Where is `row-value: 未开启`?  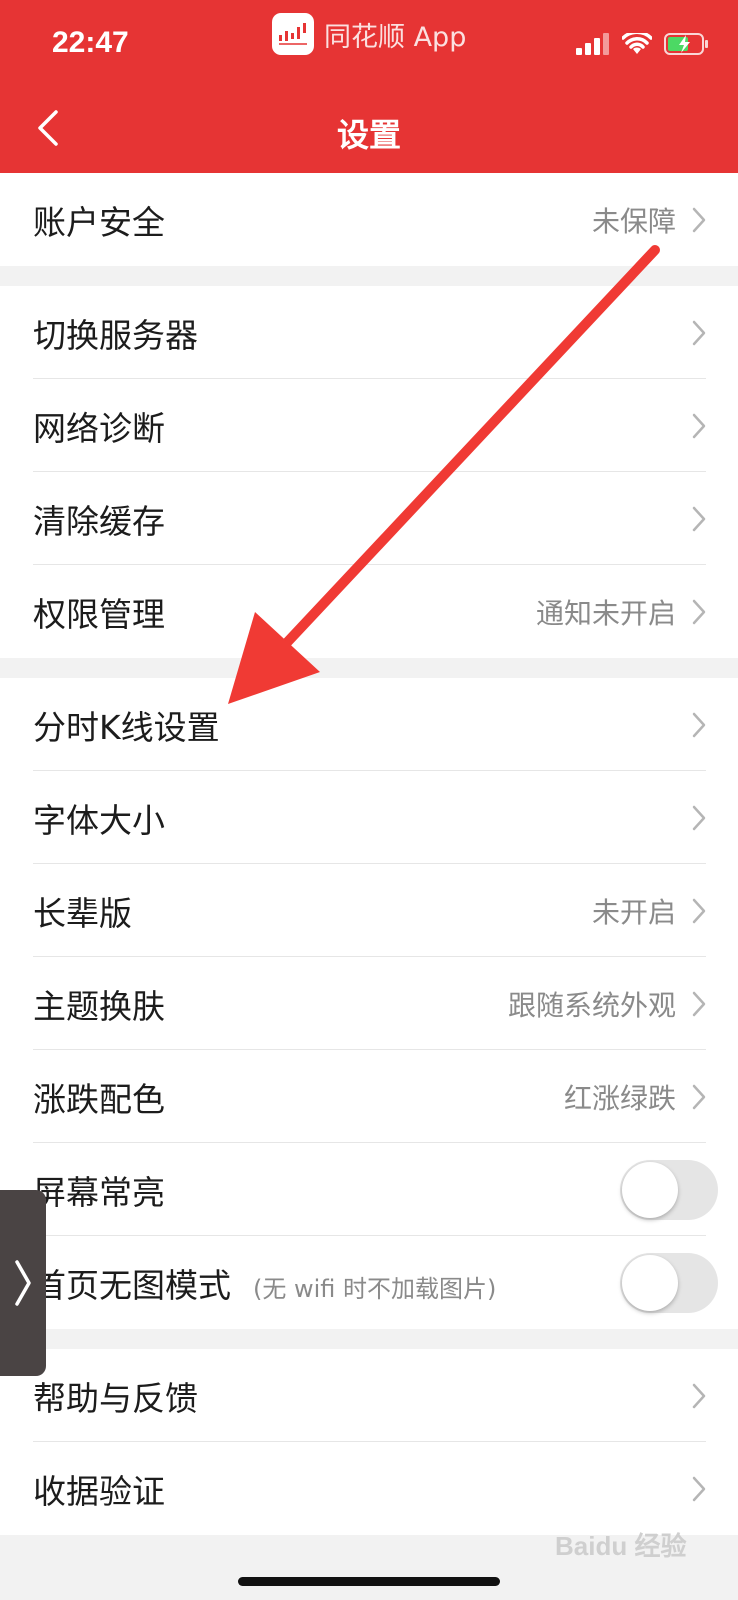 row-value: 未开启 is located at coordinates (633, 912).